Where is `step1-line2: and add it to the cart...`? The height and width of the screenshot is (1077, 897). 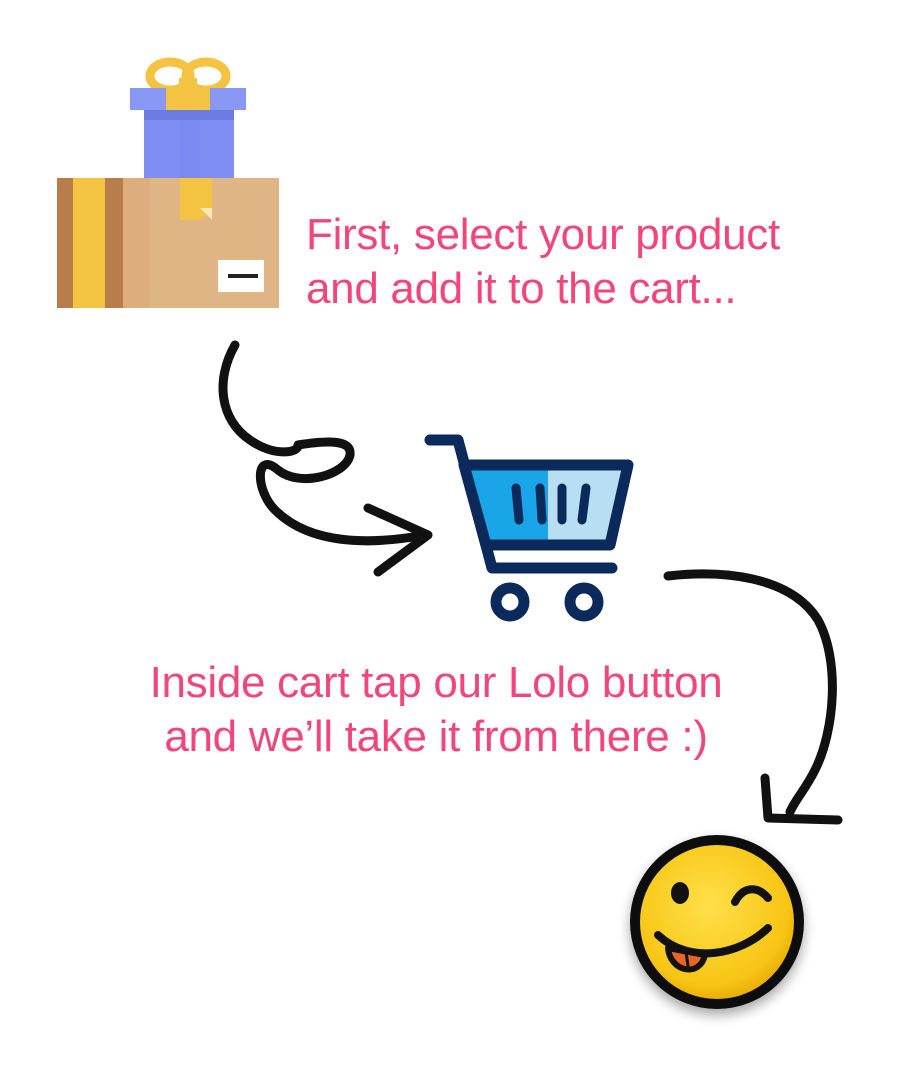
step1-line2: and add it to the cart... is located at coordinates (521, 288).